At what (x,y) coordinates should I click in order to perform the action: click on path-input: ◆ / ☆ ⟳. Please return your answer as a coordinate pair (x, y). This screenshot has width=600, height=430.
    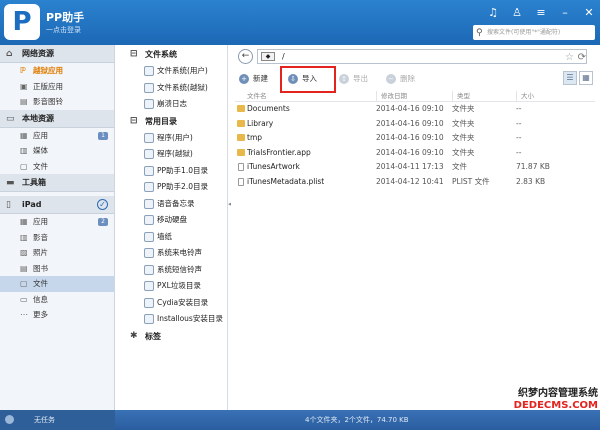
    Looking at the image, I should click on (422, 56).